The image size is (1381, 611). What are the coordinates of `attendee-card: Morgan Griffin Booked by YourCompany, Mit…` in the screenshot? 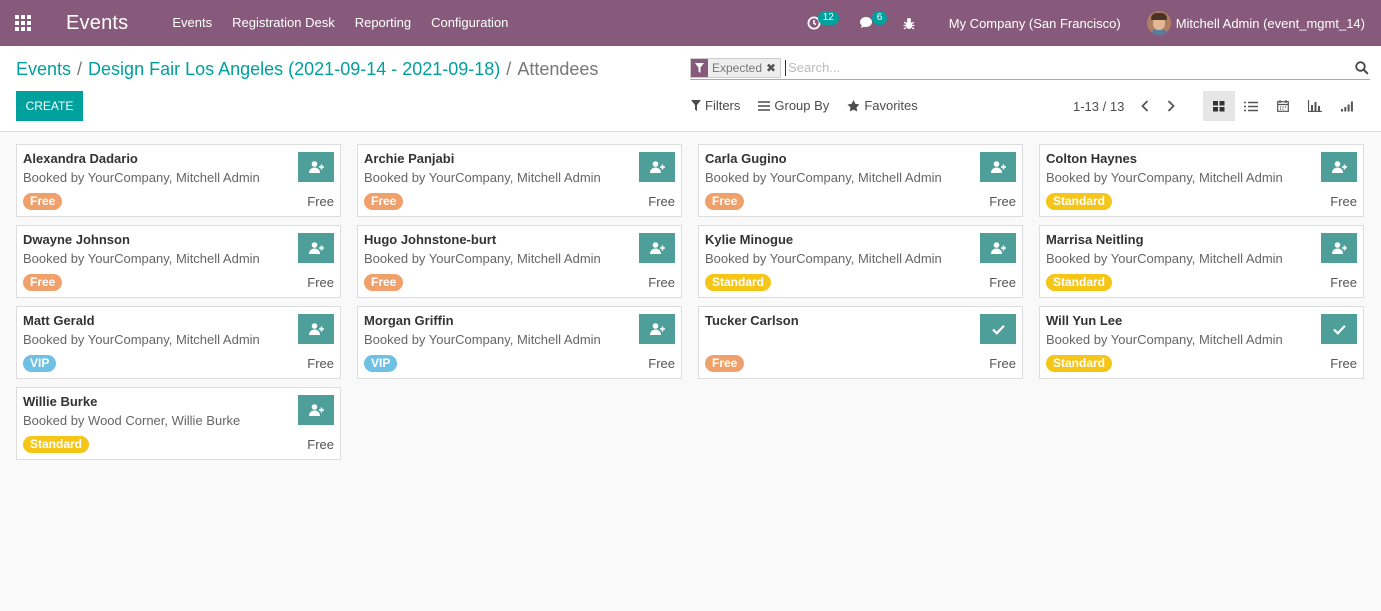 It's located at (519, 342).